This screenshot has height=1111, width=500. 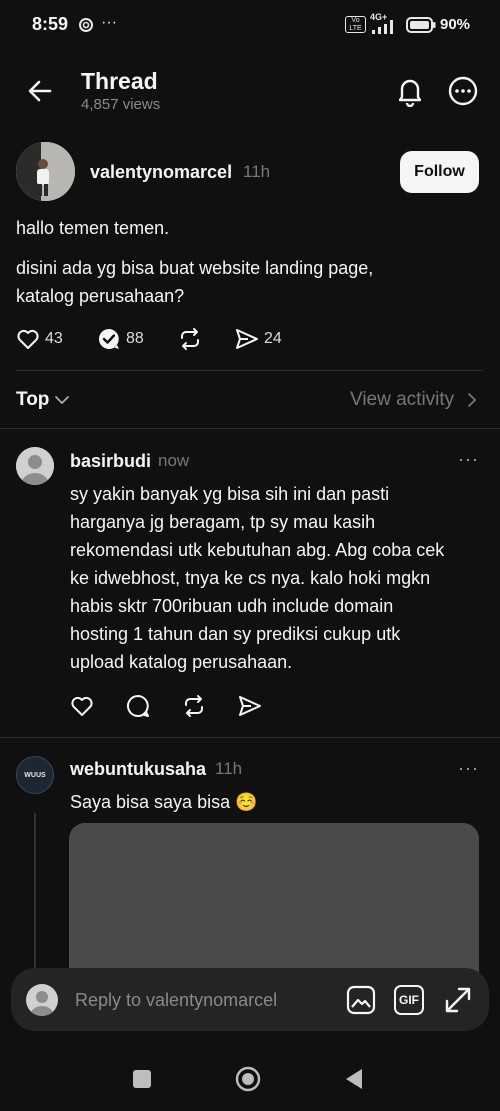 What do you see at coordinates (229, 768) in the screenshot?
I see `reply-timestamp: 11h` at bounding box center [229, 768].